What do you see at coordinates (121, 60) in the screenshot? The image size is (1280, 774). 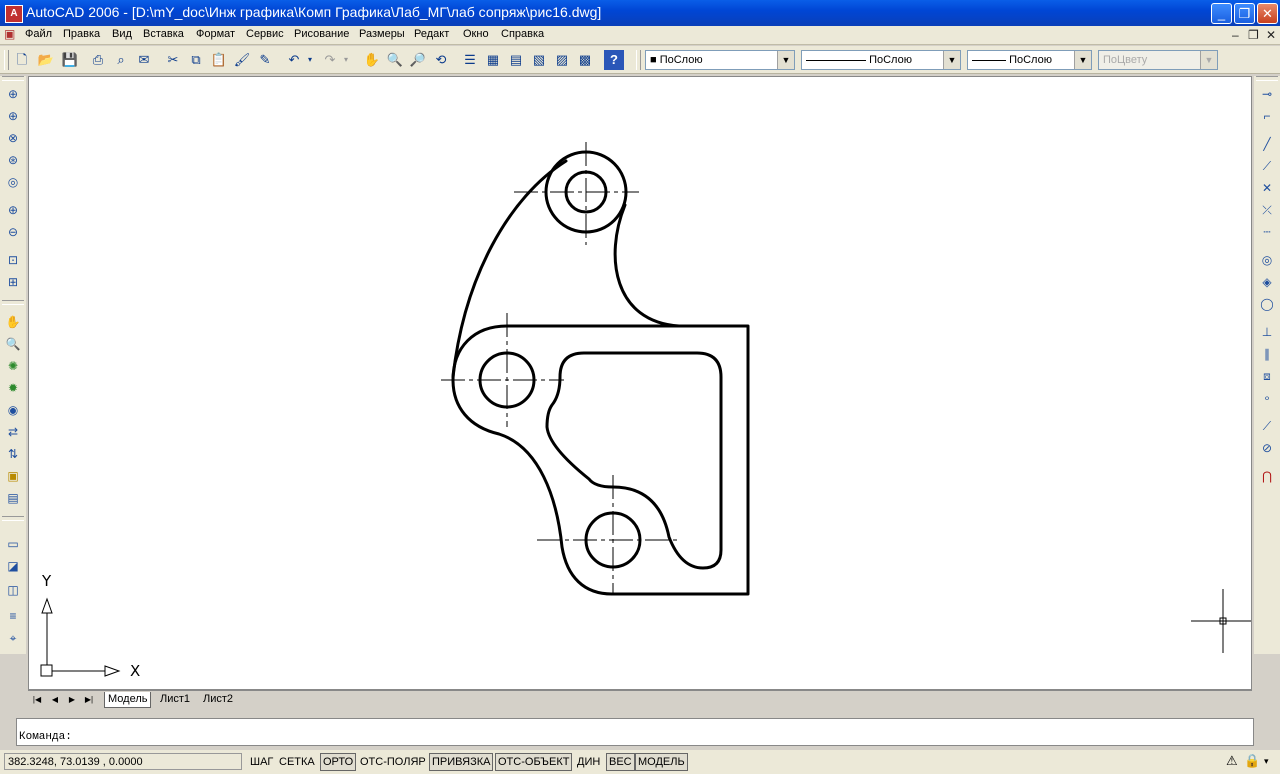 I see `plot-preview-icon: ⌕` at bounding box center [121, 60].